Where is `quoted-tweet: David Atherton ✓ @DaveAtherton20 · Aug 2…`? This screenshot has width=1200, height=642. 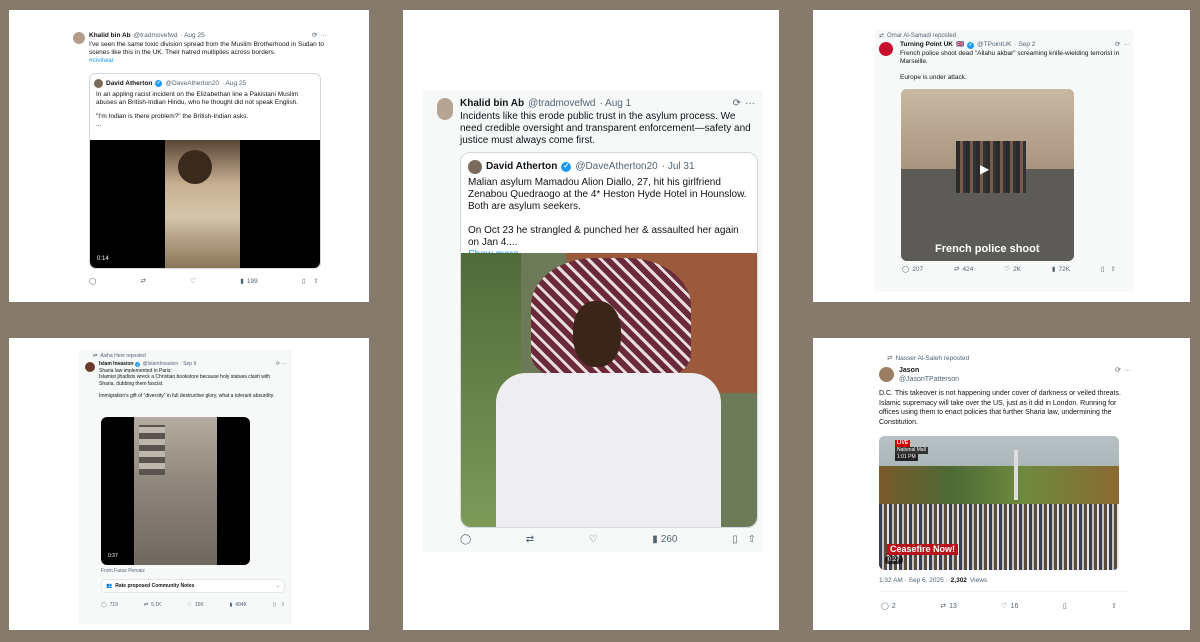
quoted-tweet: David Atherton ✓ @DaveAtherton20 · Aug 2… is located at coordinates (205, 171).